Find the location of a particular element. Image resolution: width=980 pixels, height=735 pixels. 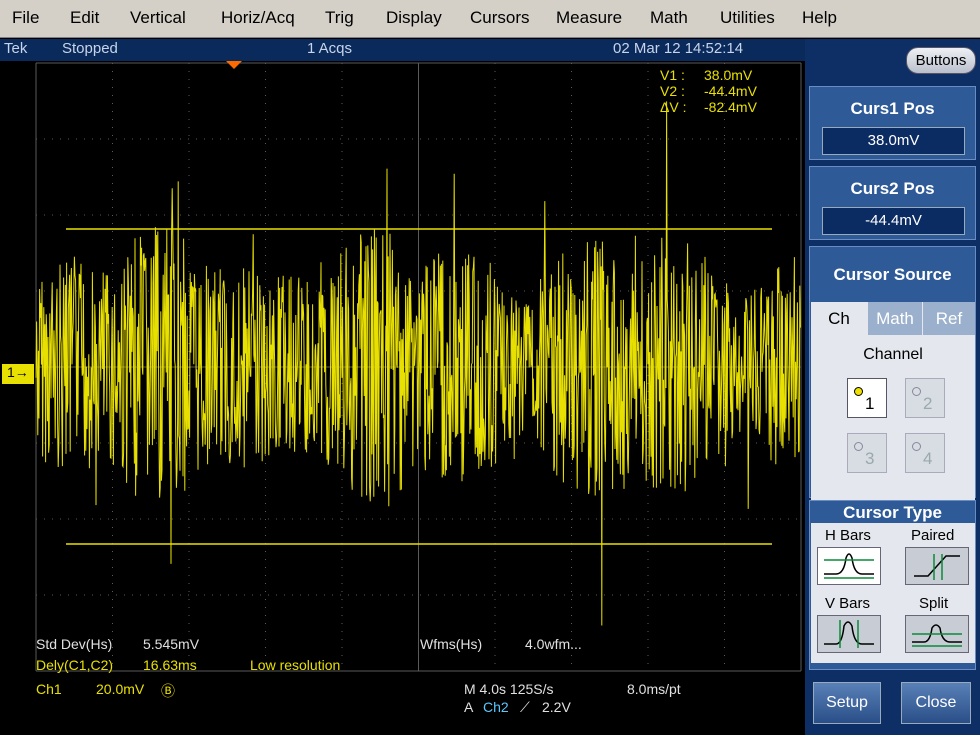

delta-v-value: -82.4mV is located at coordinates (730, 107).